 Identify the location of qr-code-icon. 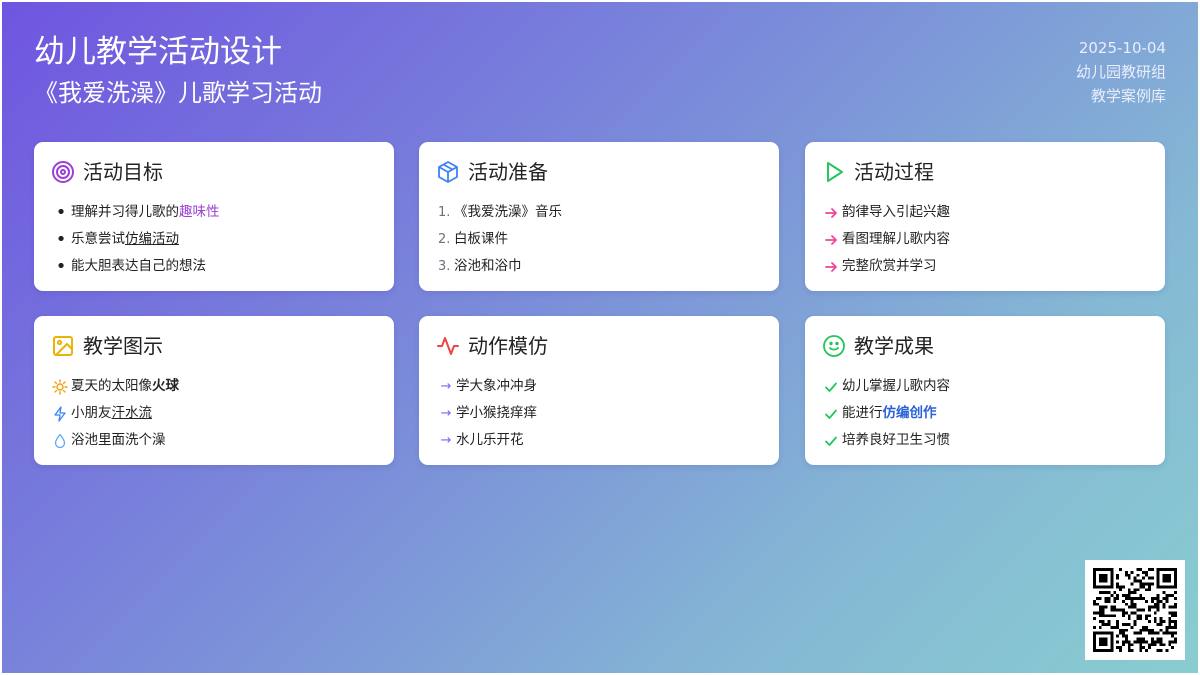
(1135, 610).